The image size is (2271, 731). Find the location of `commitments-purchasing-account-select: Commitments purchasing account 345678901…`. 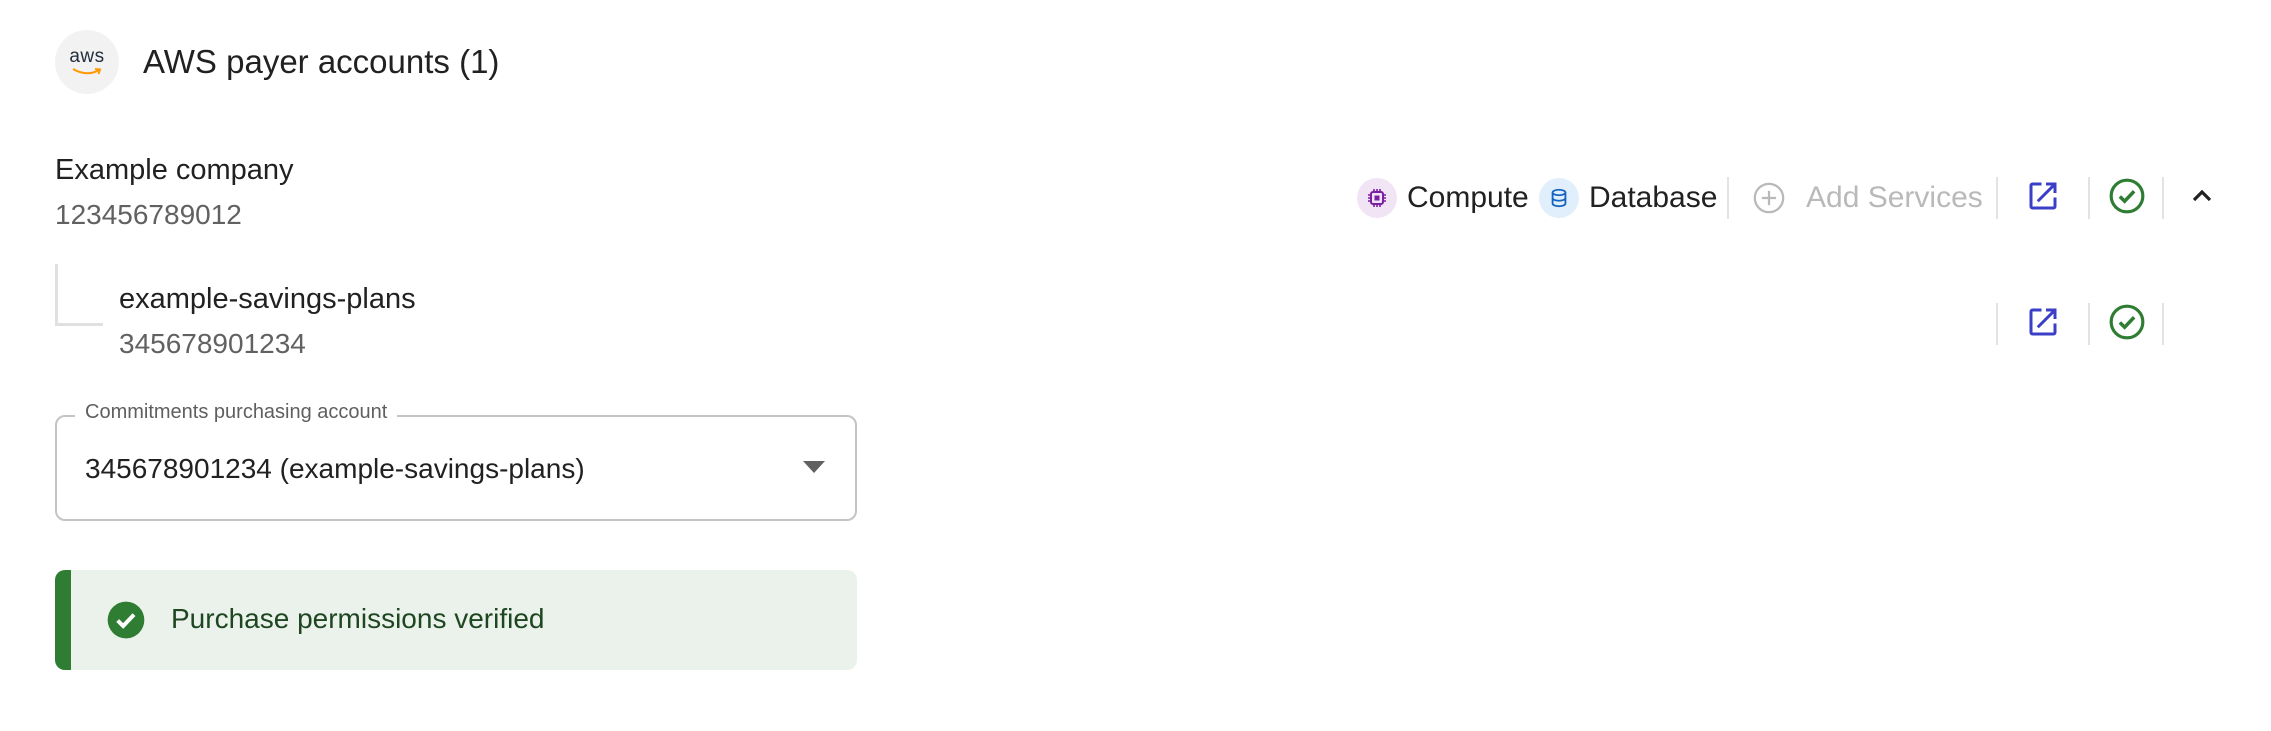

commitments-purchasing-account-select: Commitments purchasing account 345678901… is located at coordinates (456, 461).